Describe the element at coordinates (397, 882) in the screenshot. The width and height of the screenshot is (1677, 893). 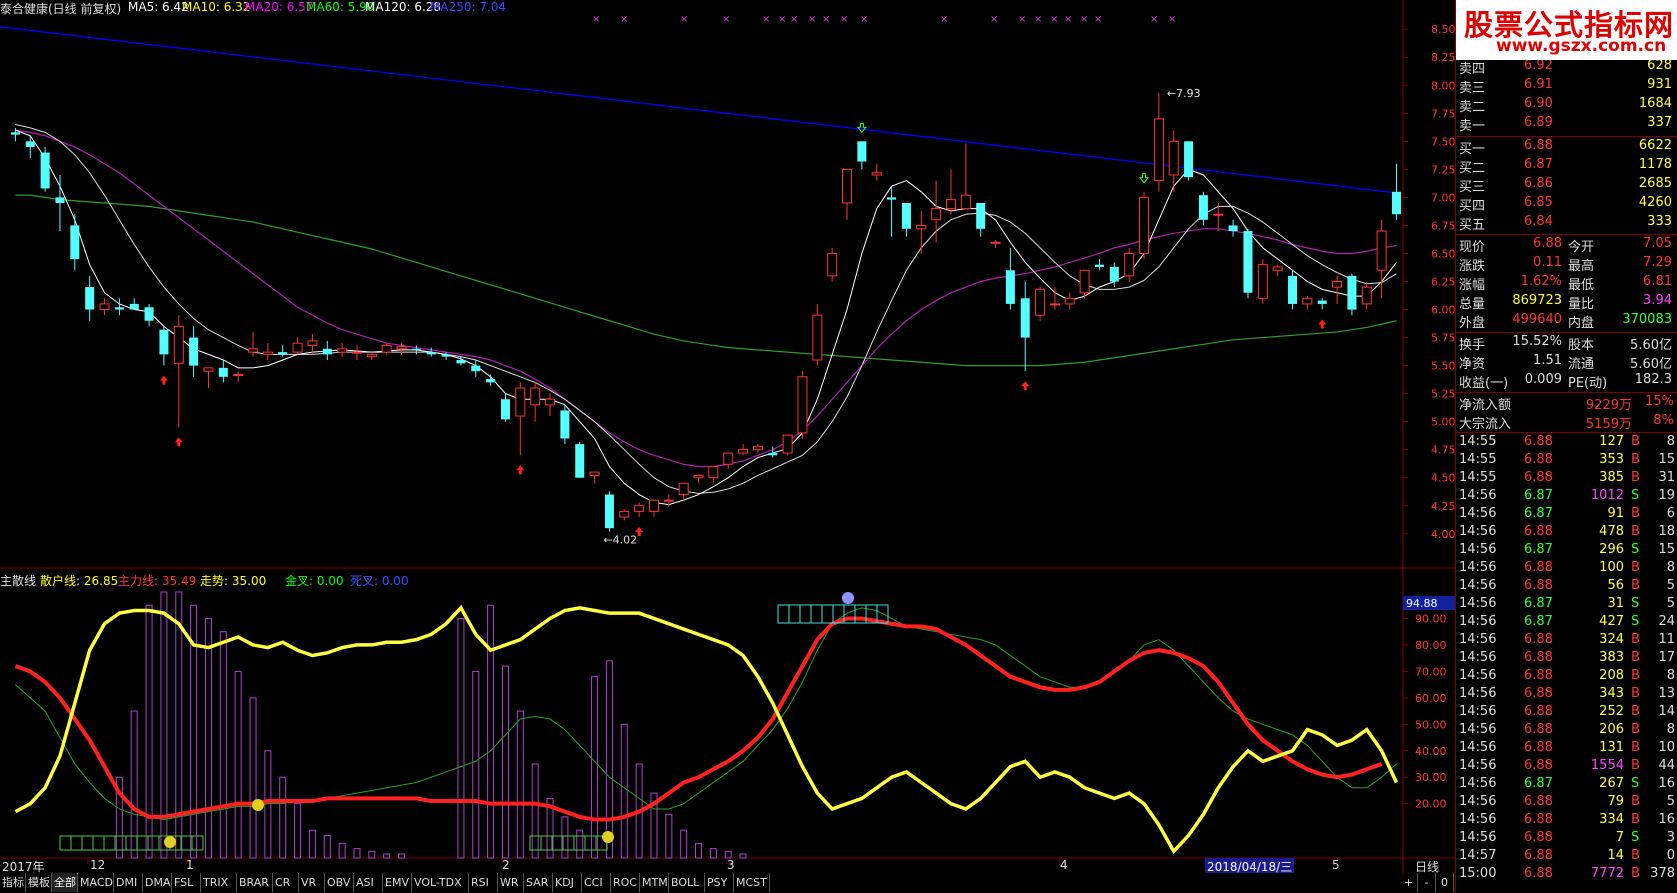
I see `indicator-tab: EMV` at that location.